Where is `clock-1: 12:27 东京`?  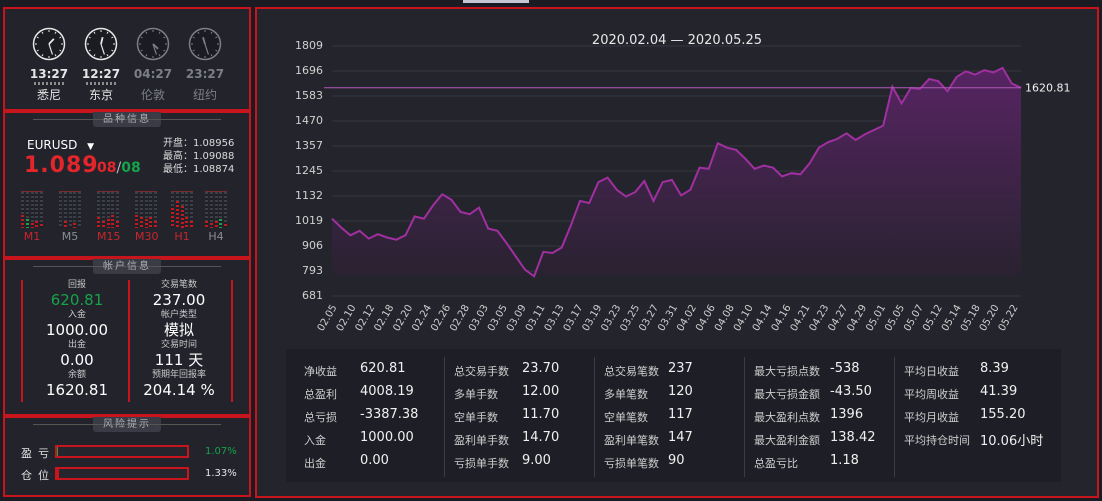
clock-1: 12:27 东京 is located at coordinates (101, 65).